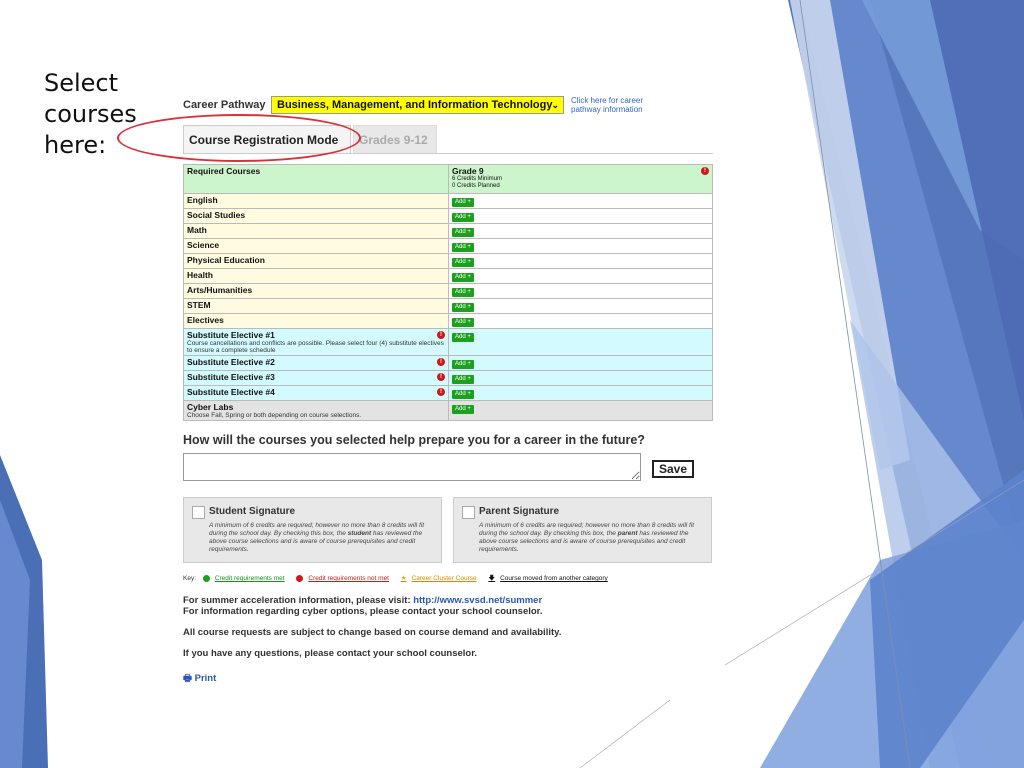 The height and width of the screenshot is (768, 1024). Describe the element at coordinates (395, 139) in the screenshot. I see `tab-grades: Grades 9-12` at that location.